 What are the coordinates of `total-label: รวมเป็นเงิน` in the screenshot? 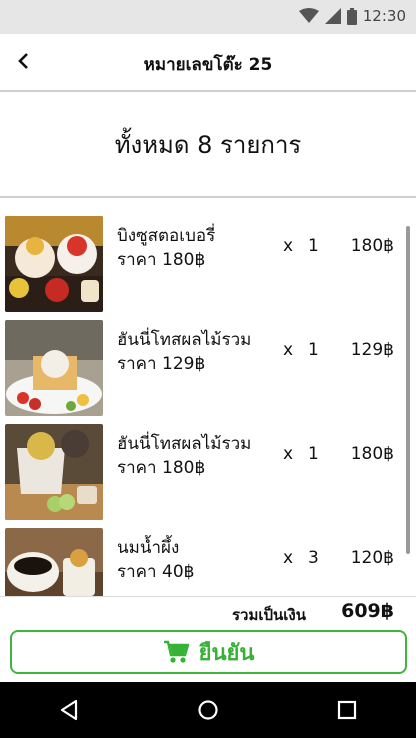 It's located at (269, 615).